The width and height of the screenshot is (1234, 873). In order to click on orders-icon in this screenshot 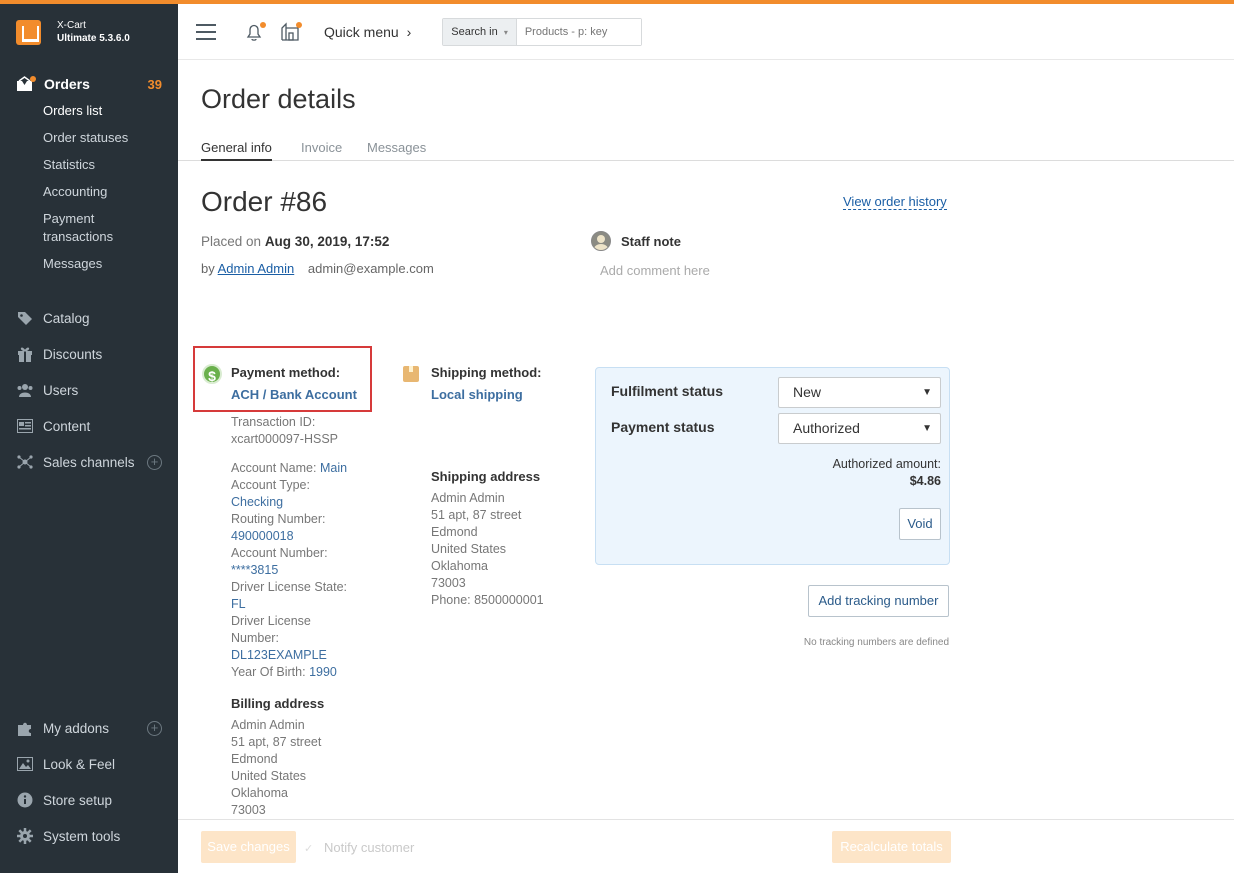, I will do `click(26, 84)`.